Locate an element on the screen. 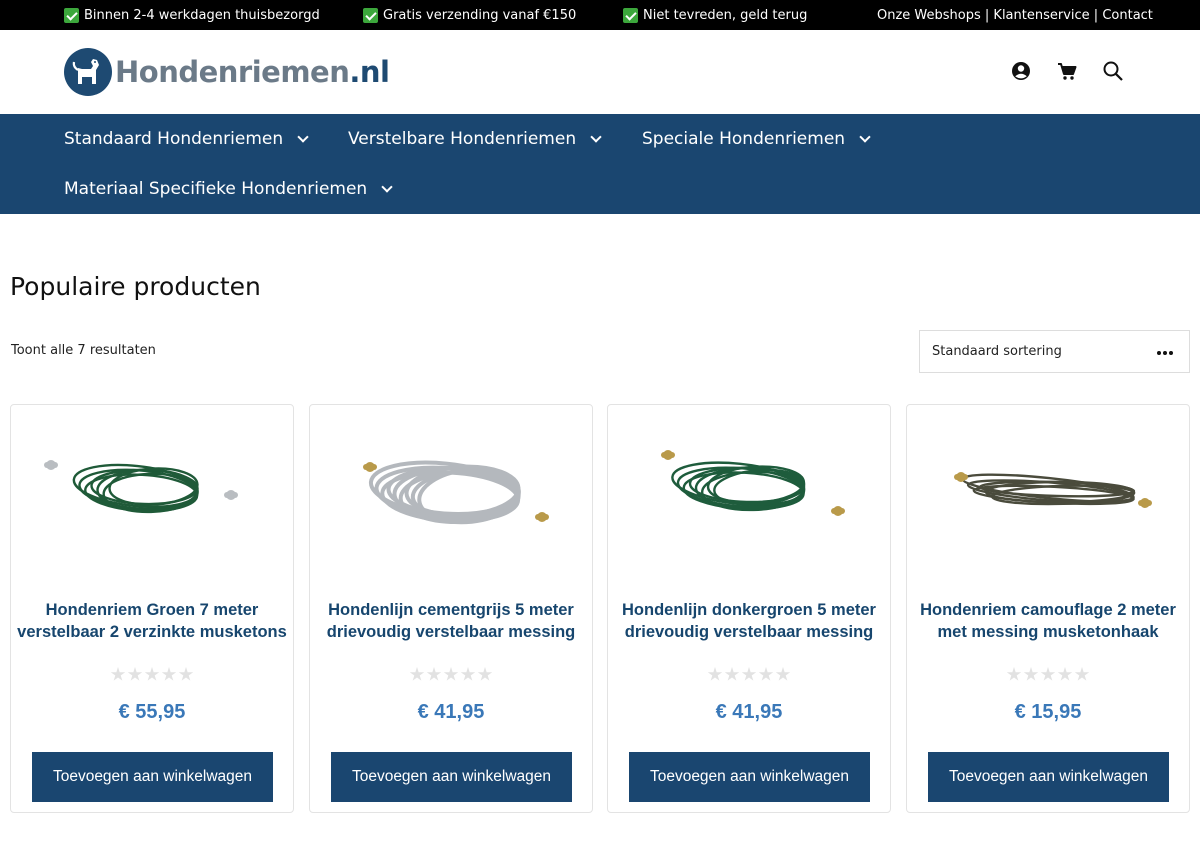  nav-item-label: Verstelbare Hondenriemen is located at coordinates (462, 139).